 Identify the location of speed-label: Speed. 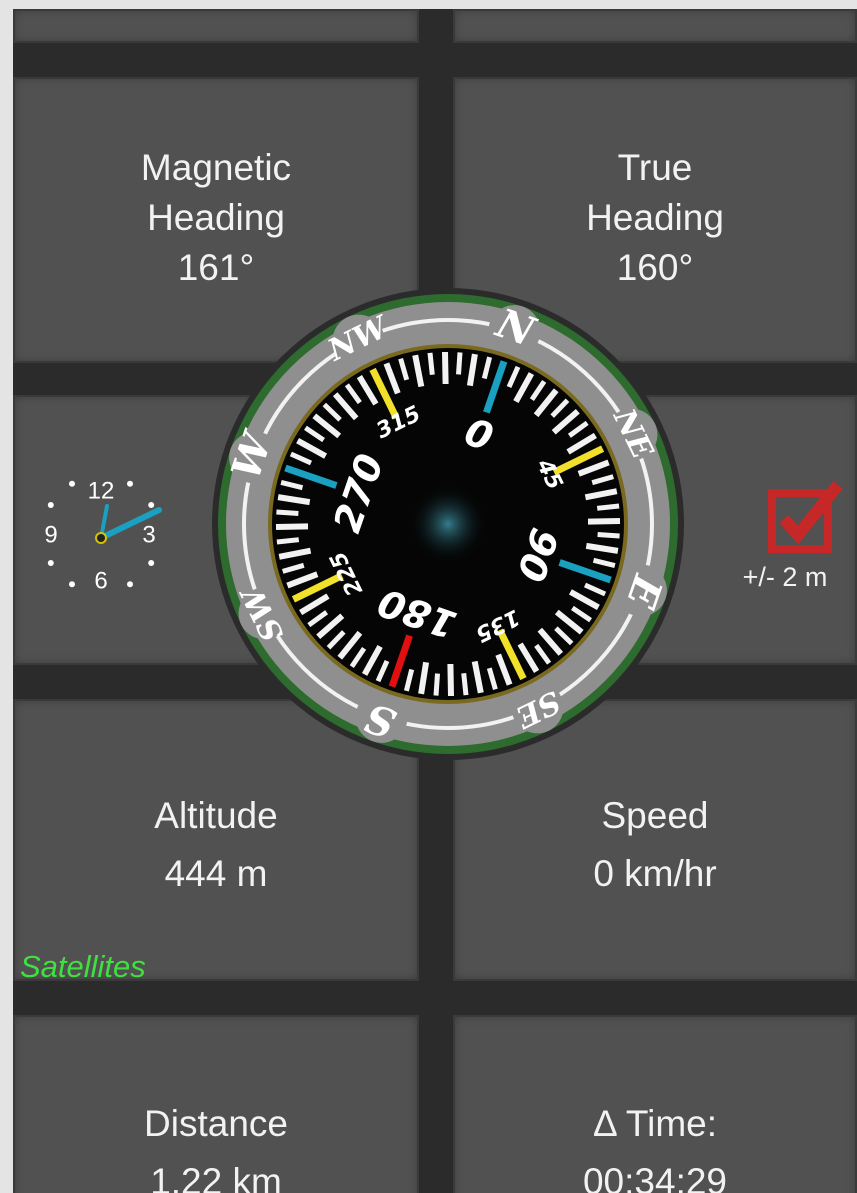
(655, 815).